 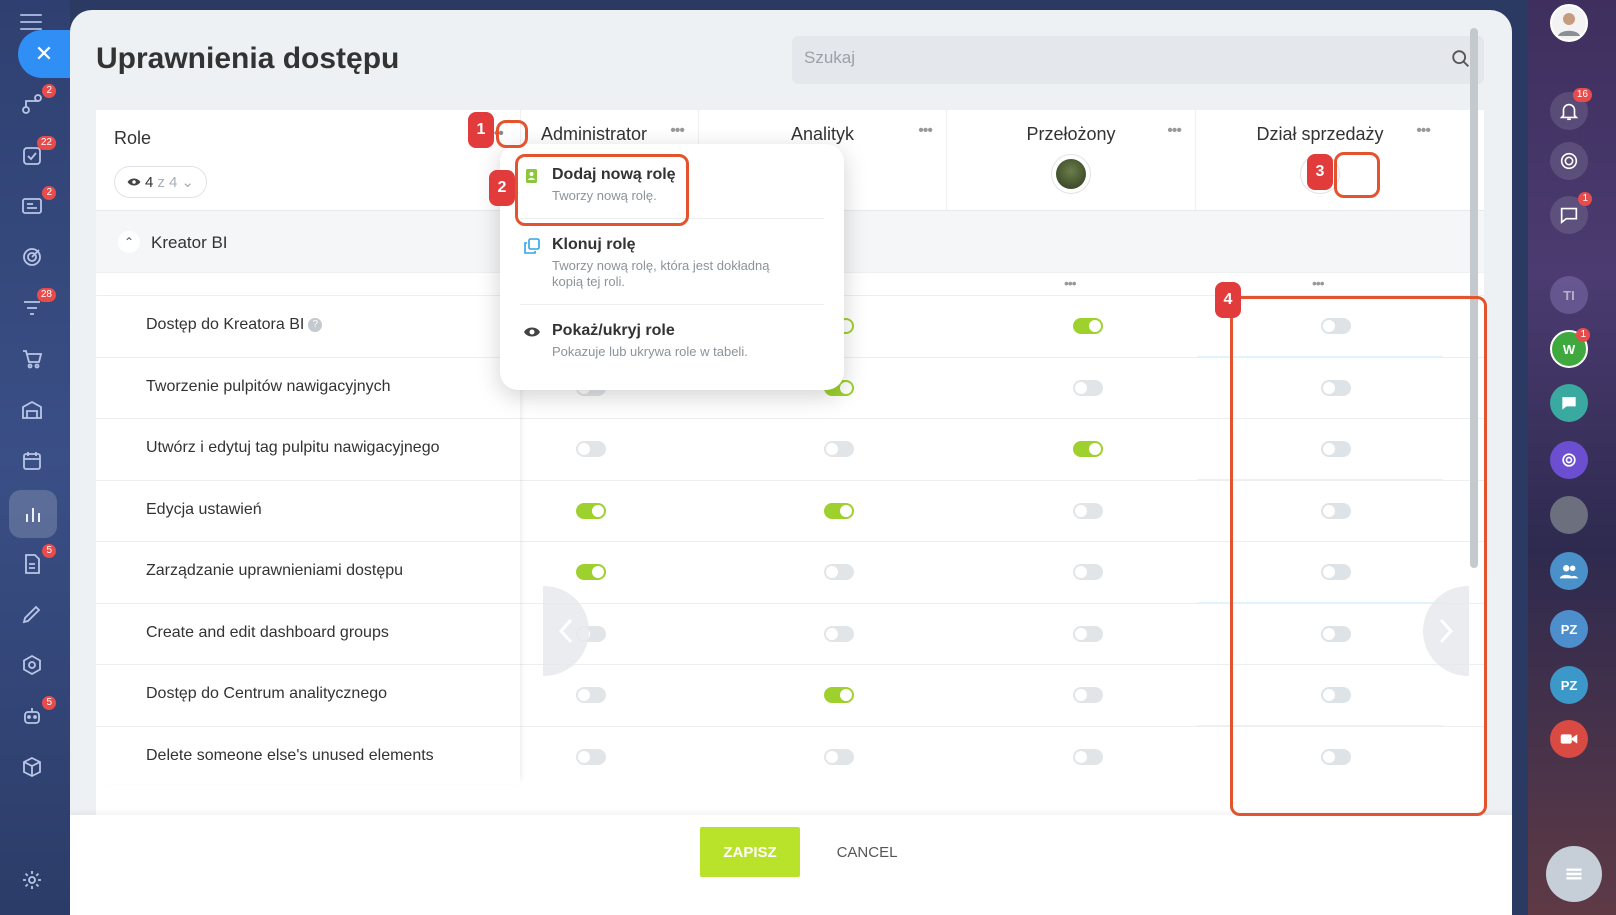 I want to click on video-call-button, so click(x=1569, y=739).